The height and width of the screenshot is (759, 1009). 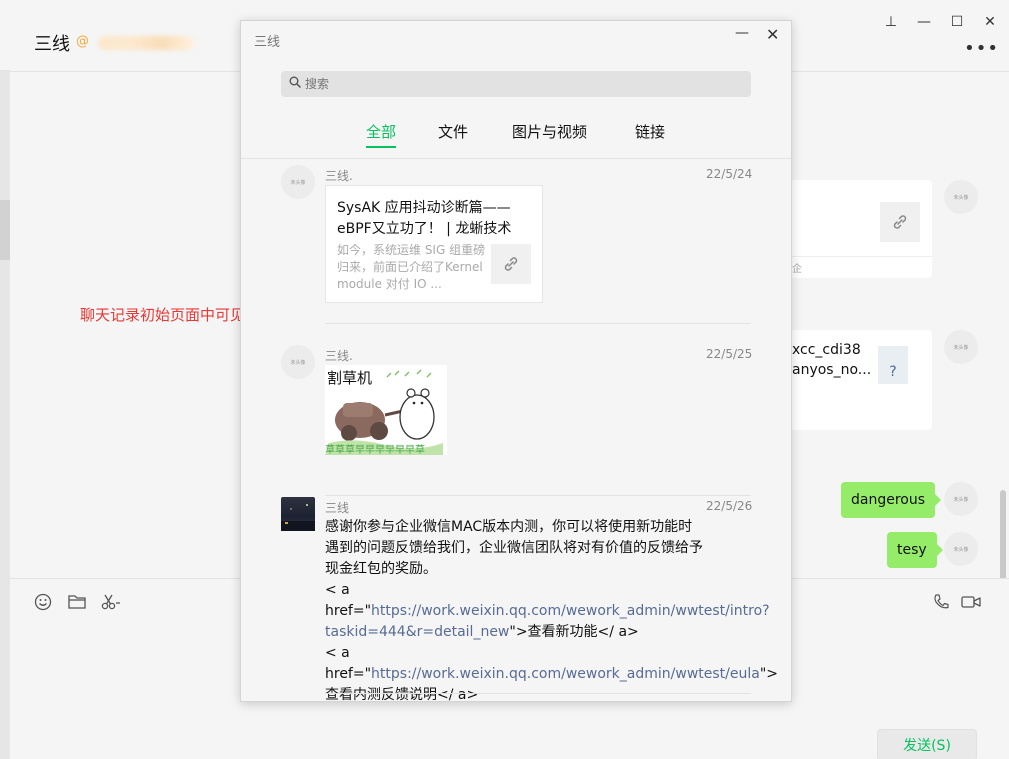 What do you see at coordinates (941, 604) in the screenshot?
I see `voice-call-icon` at bounding box center [941, 604].